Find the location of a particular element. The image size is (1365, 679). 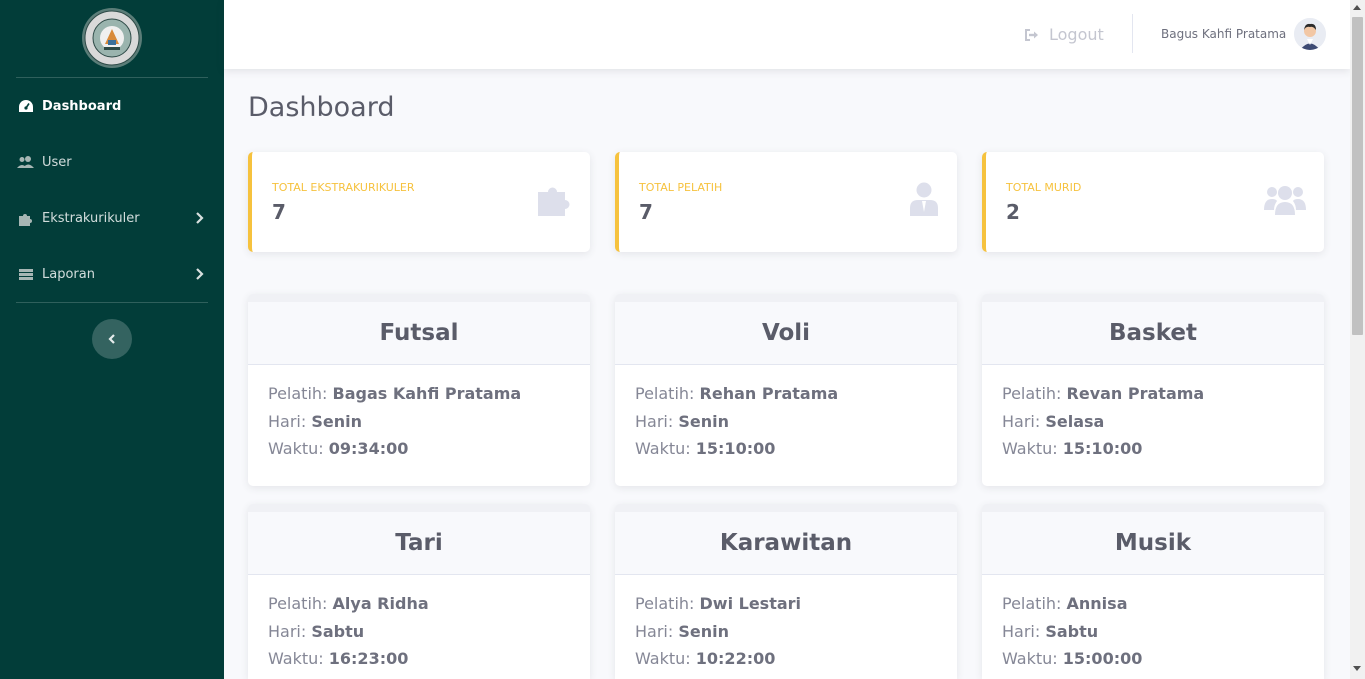

sidebar-item-laporan: Laporan is located at coordinates (112, 274).